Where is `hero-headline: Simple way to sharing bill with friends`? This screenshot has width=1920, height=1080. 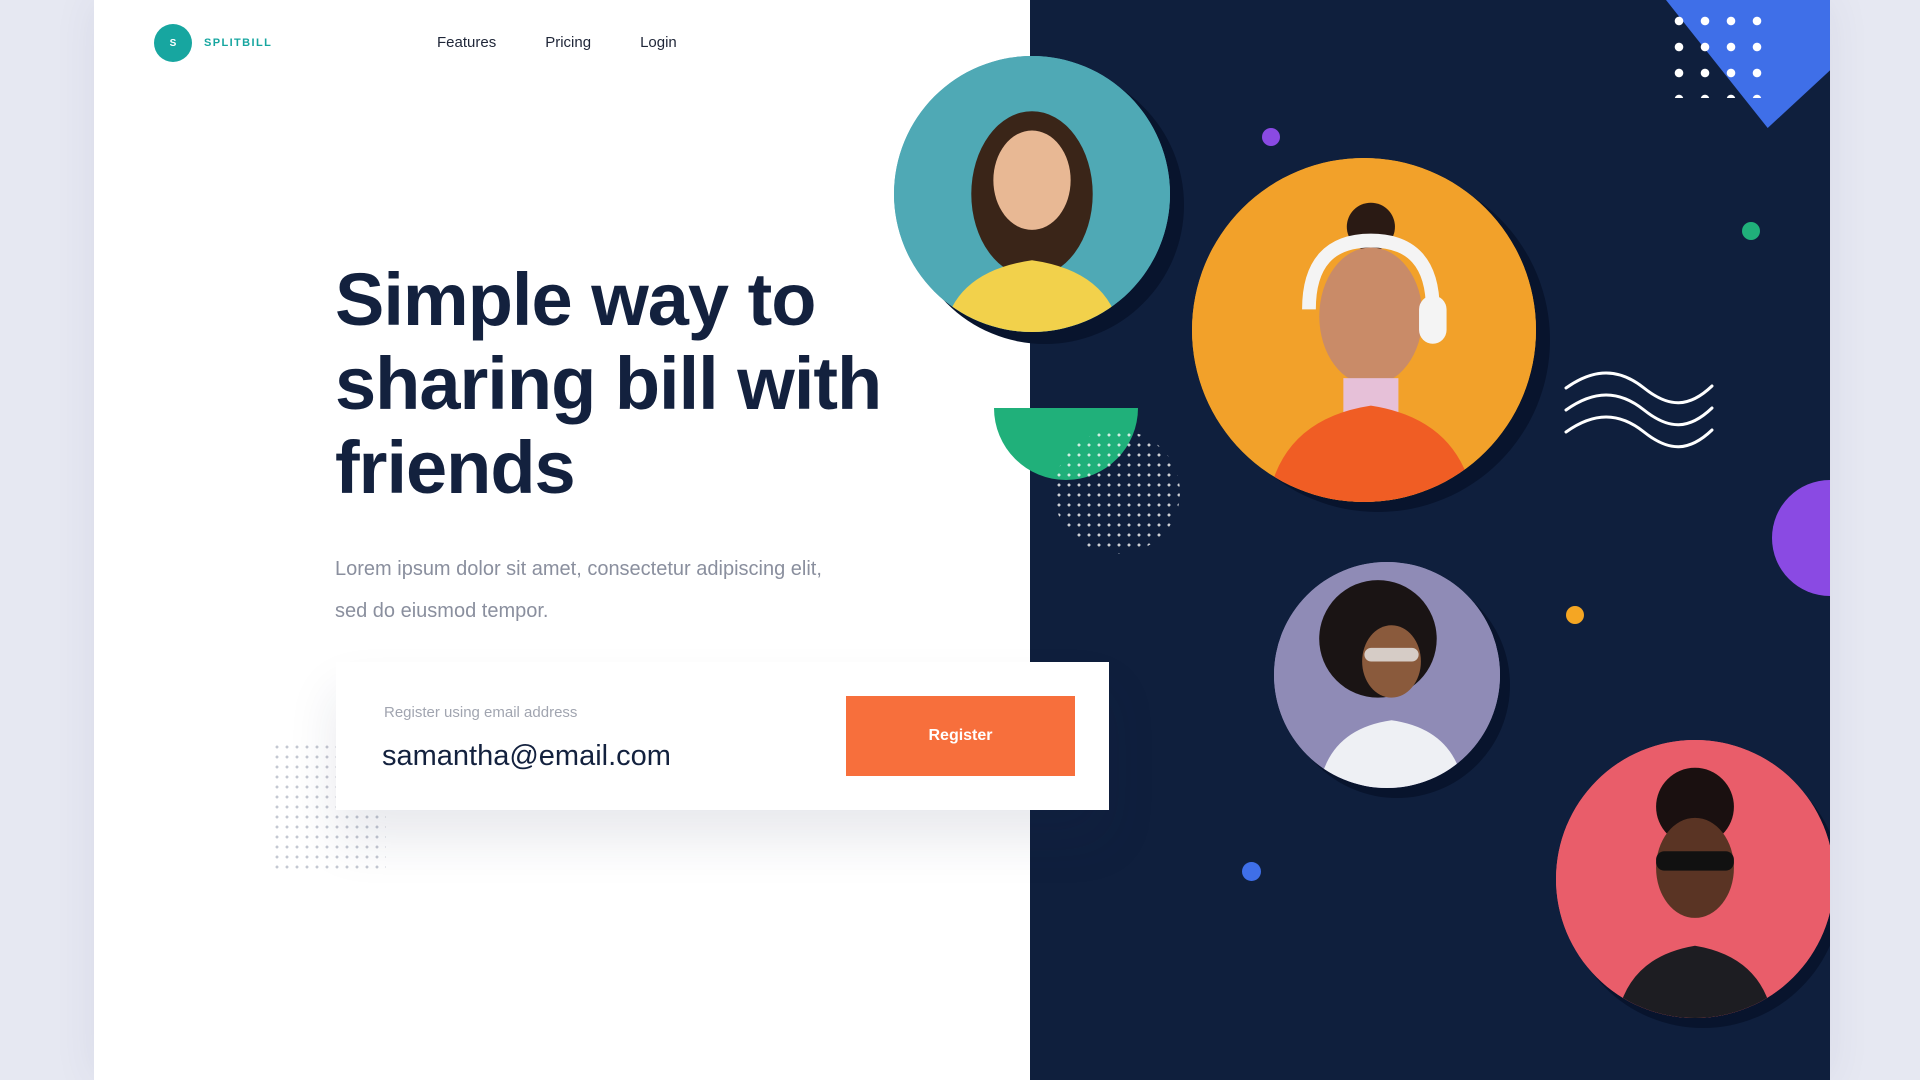 hero-headline: Simple way to sharing bill with friends is located at coordinates (608, 383).